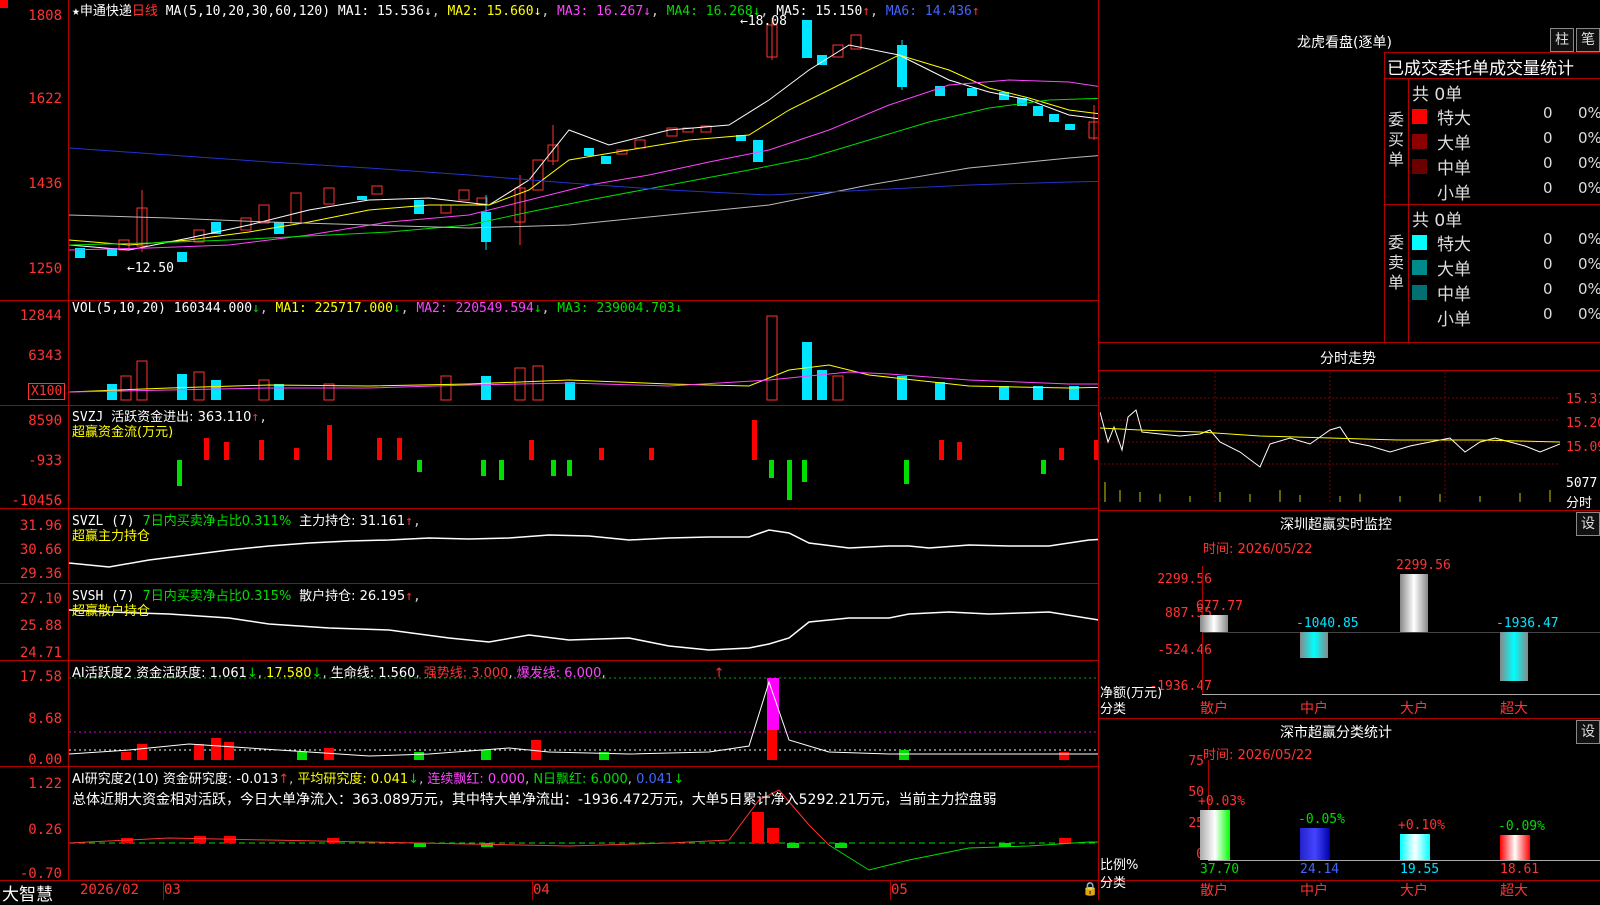  Describe the element at coordinates (110, 890) in the screenshot. I see `xaxis-label: 2026/02` at that location.